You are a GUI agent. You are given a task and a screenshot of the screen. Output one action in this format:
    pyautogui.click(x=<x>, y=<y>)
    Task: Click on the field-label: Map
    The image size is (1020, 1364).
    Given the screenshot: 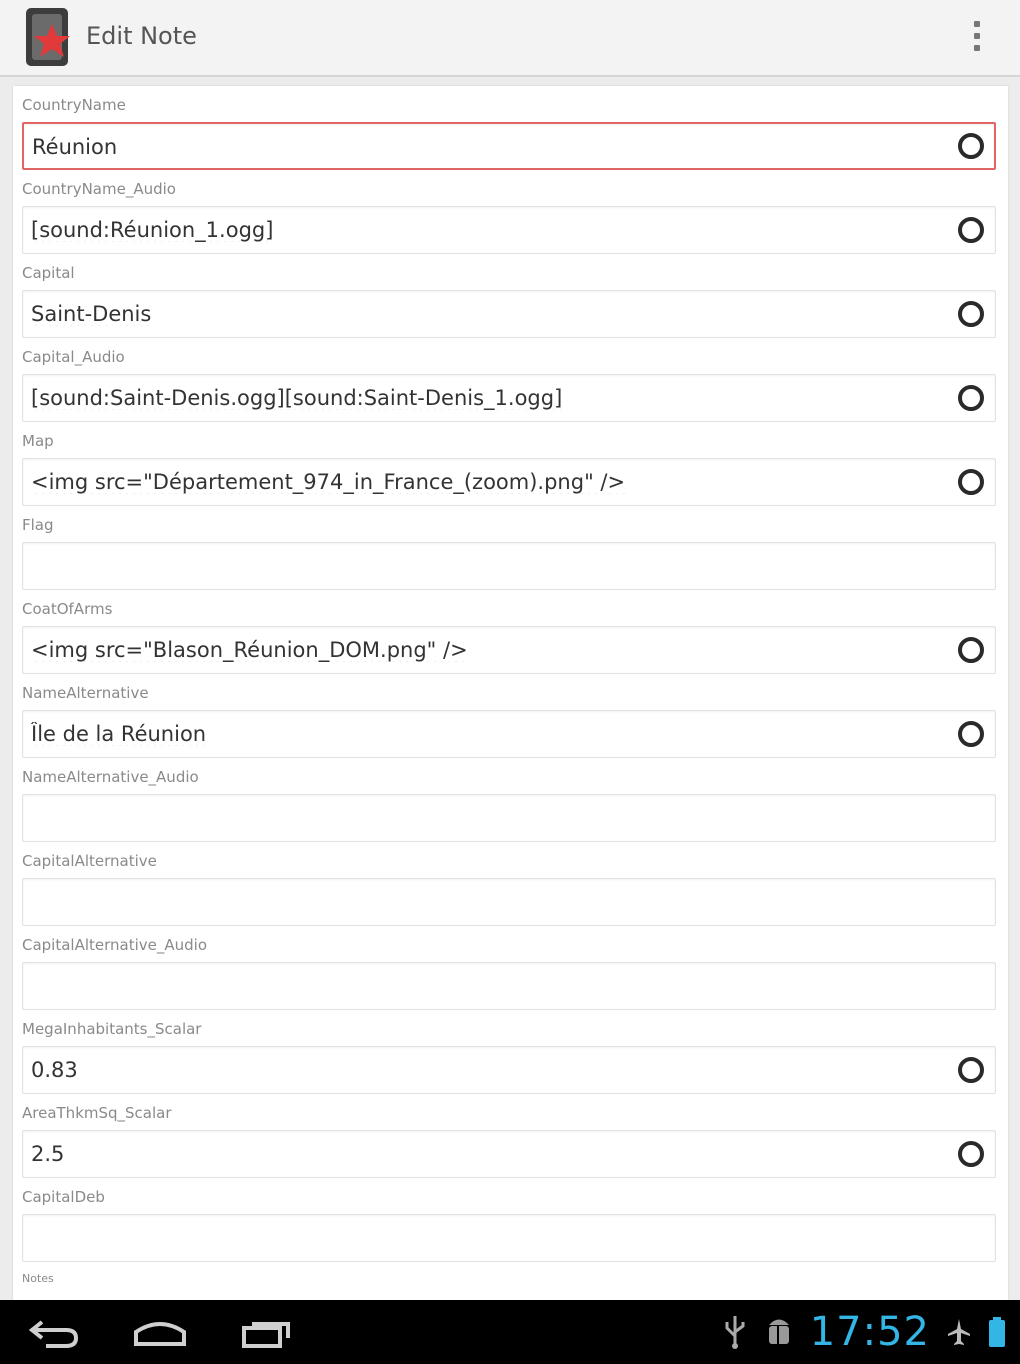 What is the action you would take?
    pyautogui.click(x=38, y=441)
    